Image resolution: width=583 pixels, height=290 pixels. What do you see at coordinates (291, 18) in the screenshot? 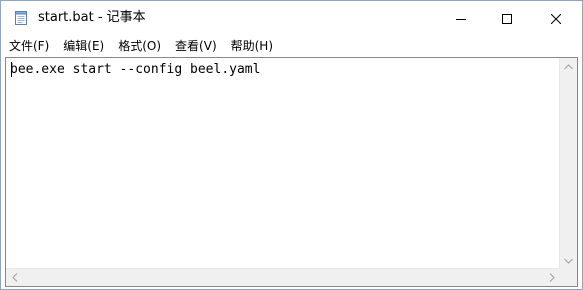
I see `title-bar: start.bat - 记事本` at bounding box center [291, 18].